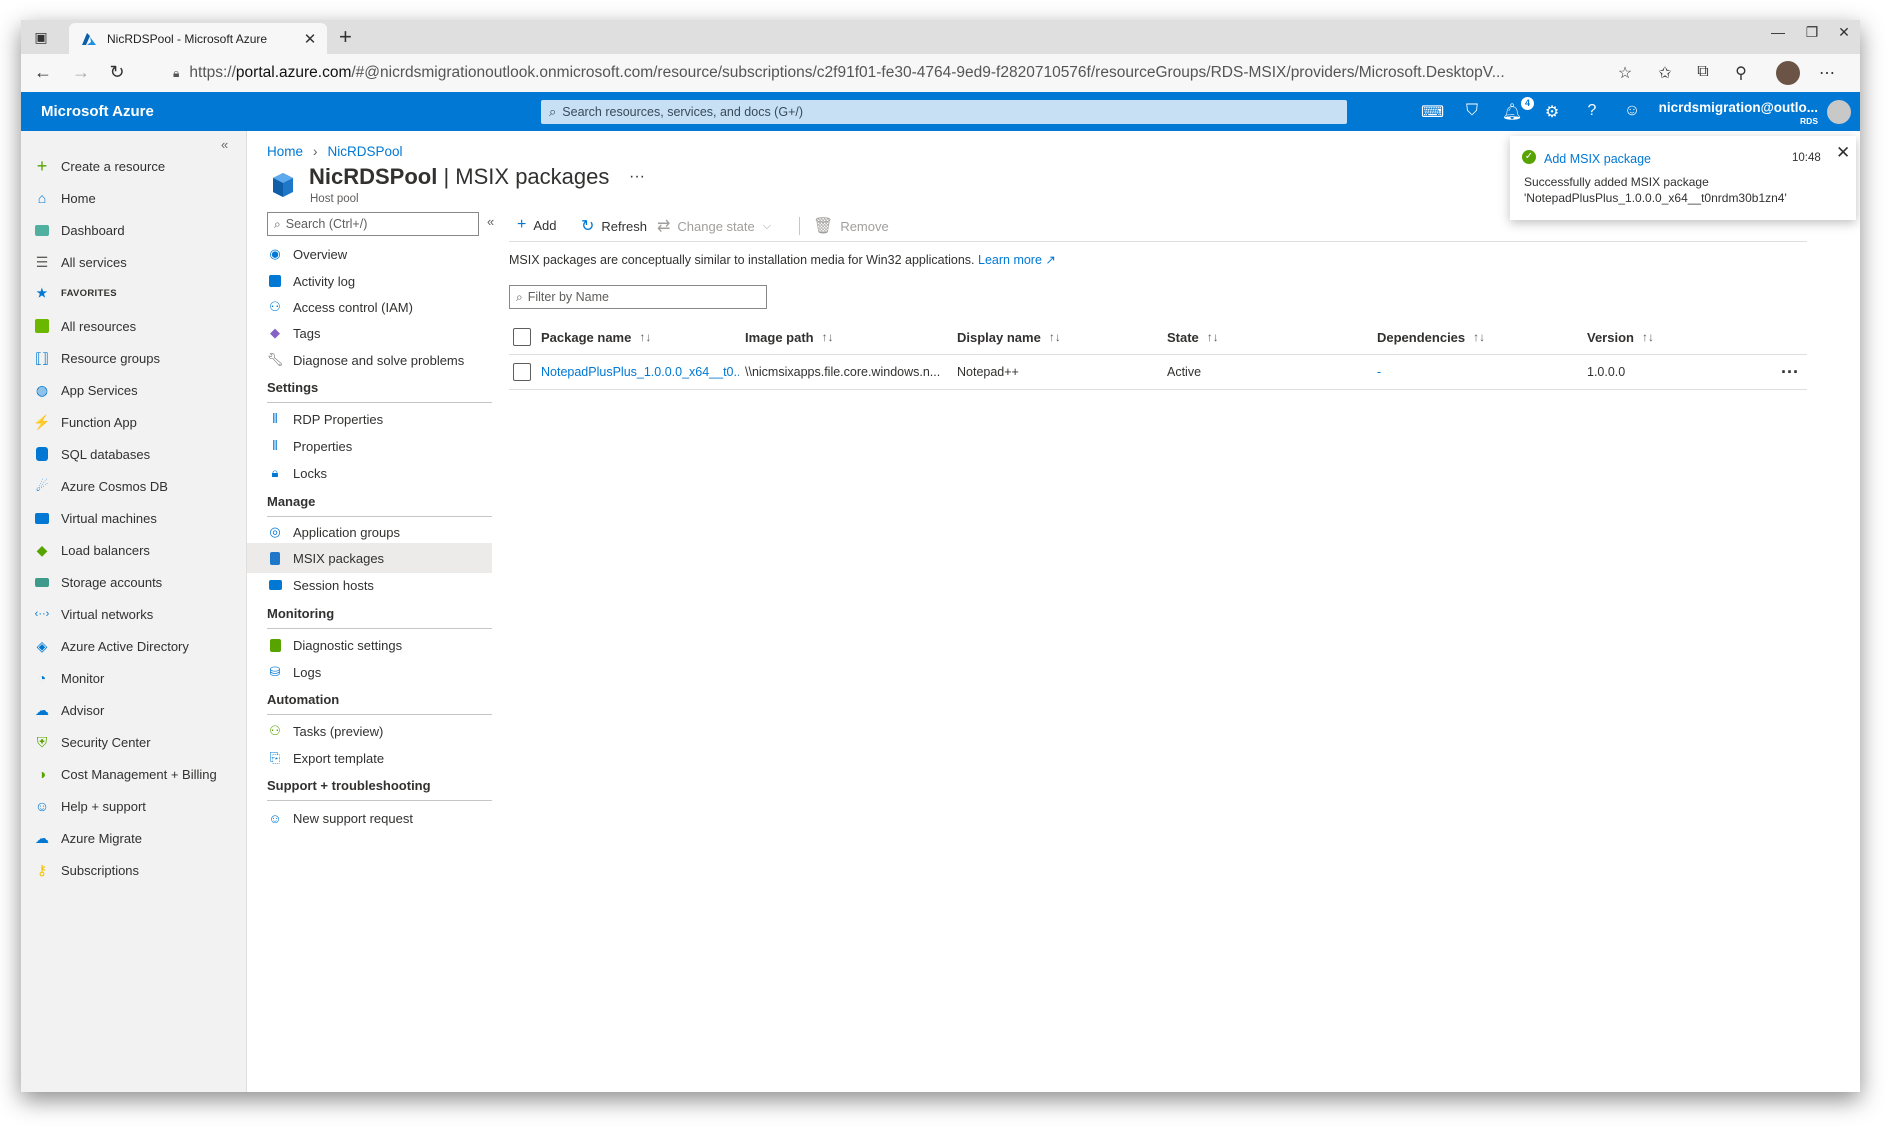 The height and width of the screenshot is (1132, 1901). I want to click on more-options-icon: ···, so click(637, 177).